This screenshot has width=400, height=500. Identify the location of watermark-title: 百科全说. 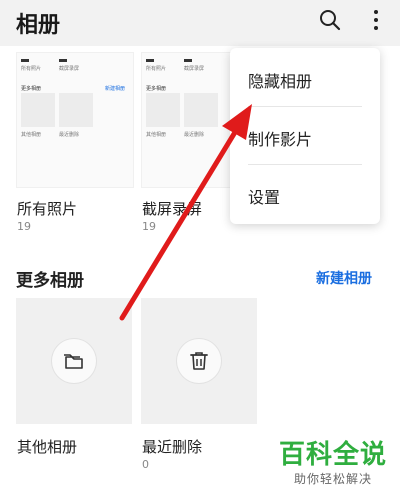
(332, 455).